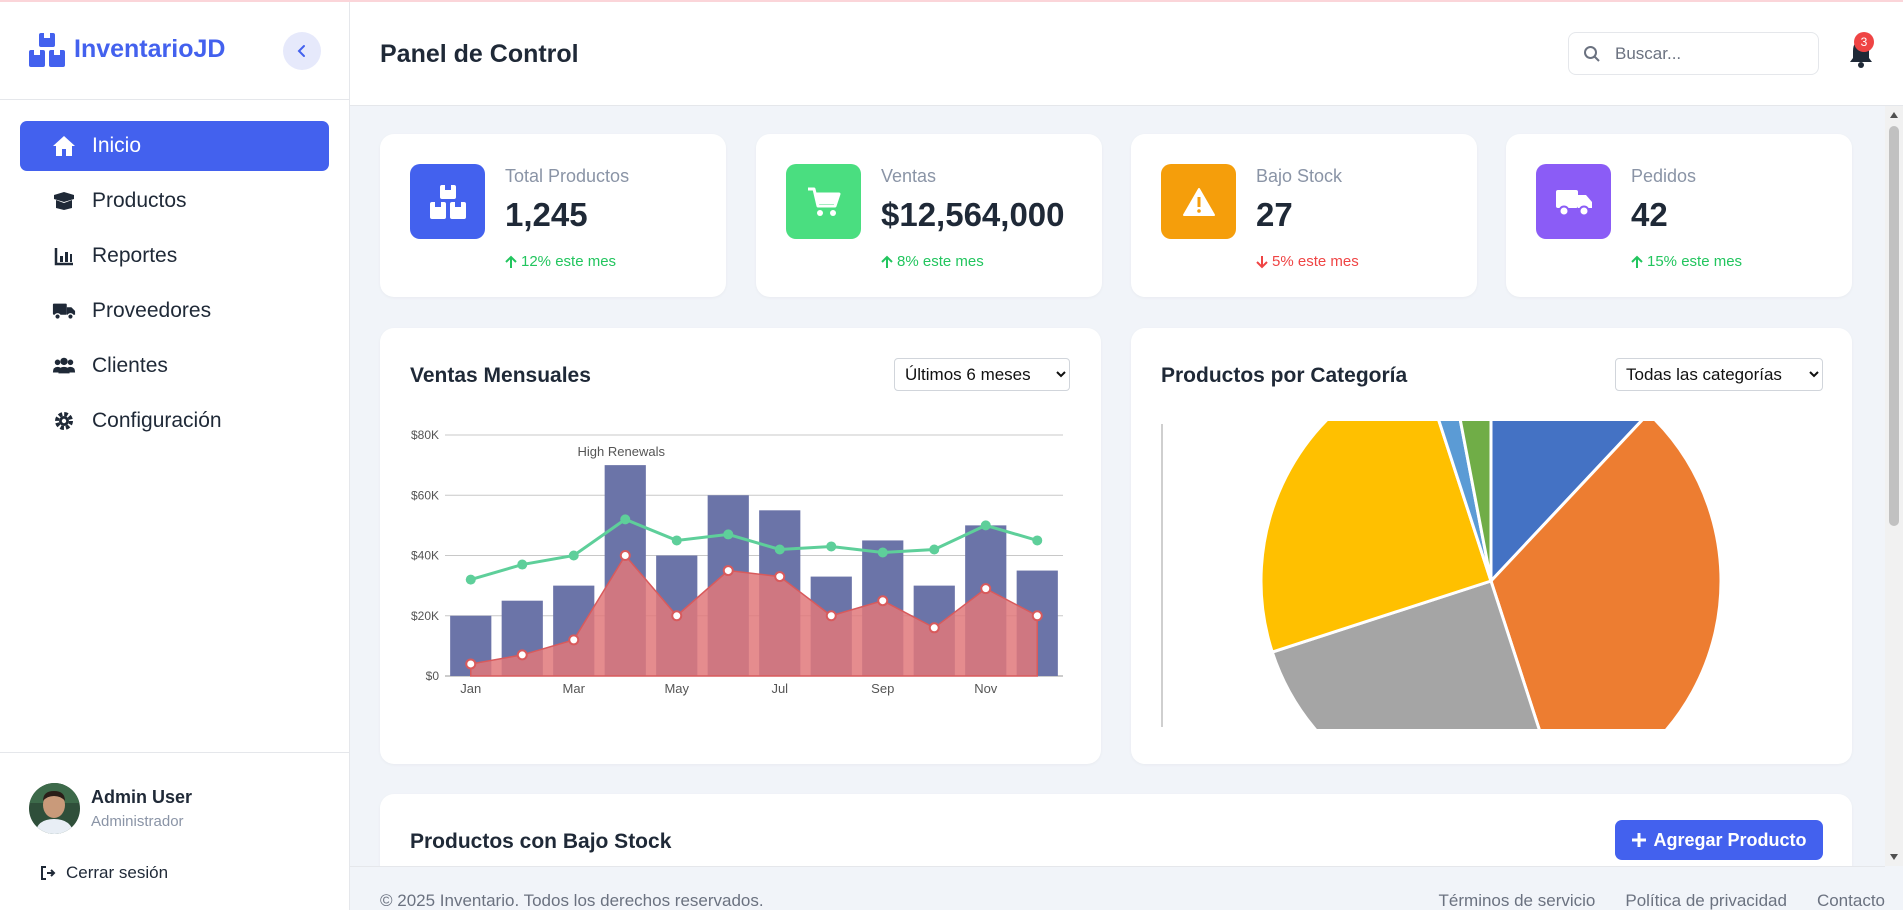 This screenshot has height=910, width=1903. I want to click on user-name: Admin User, so click(142, 797).